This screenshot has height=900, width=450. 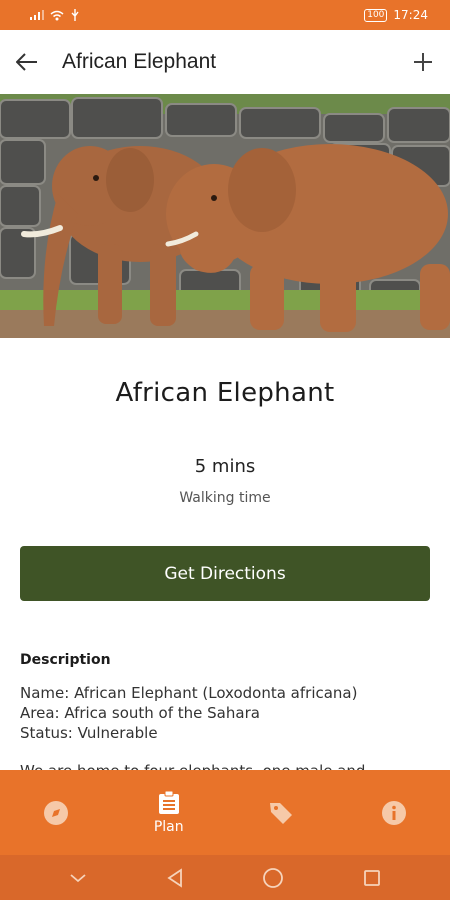 I want to click on status-icons-left, so click(x=55, y=15).